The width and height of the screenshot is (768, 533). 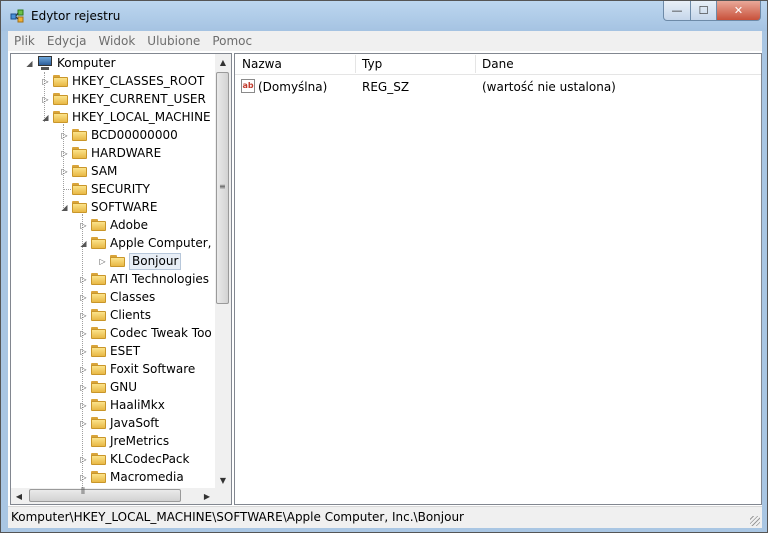 I want to click on tree-item-hardware: ▷ HARDWARE, so click(x=110, y=153).